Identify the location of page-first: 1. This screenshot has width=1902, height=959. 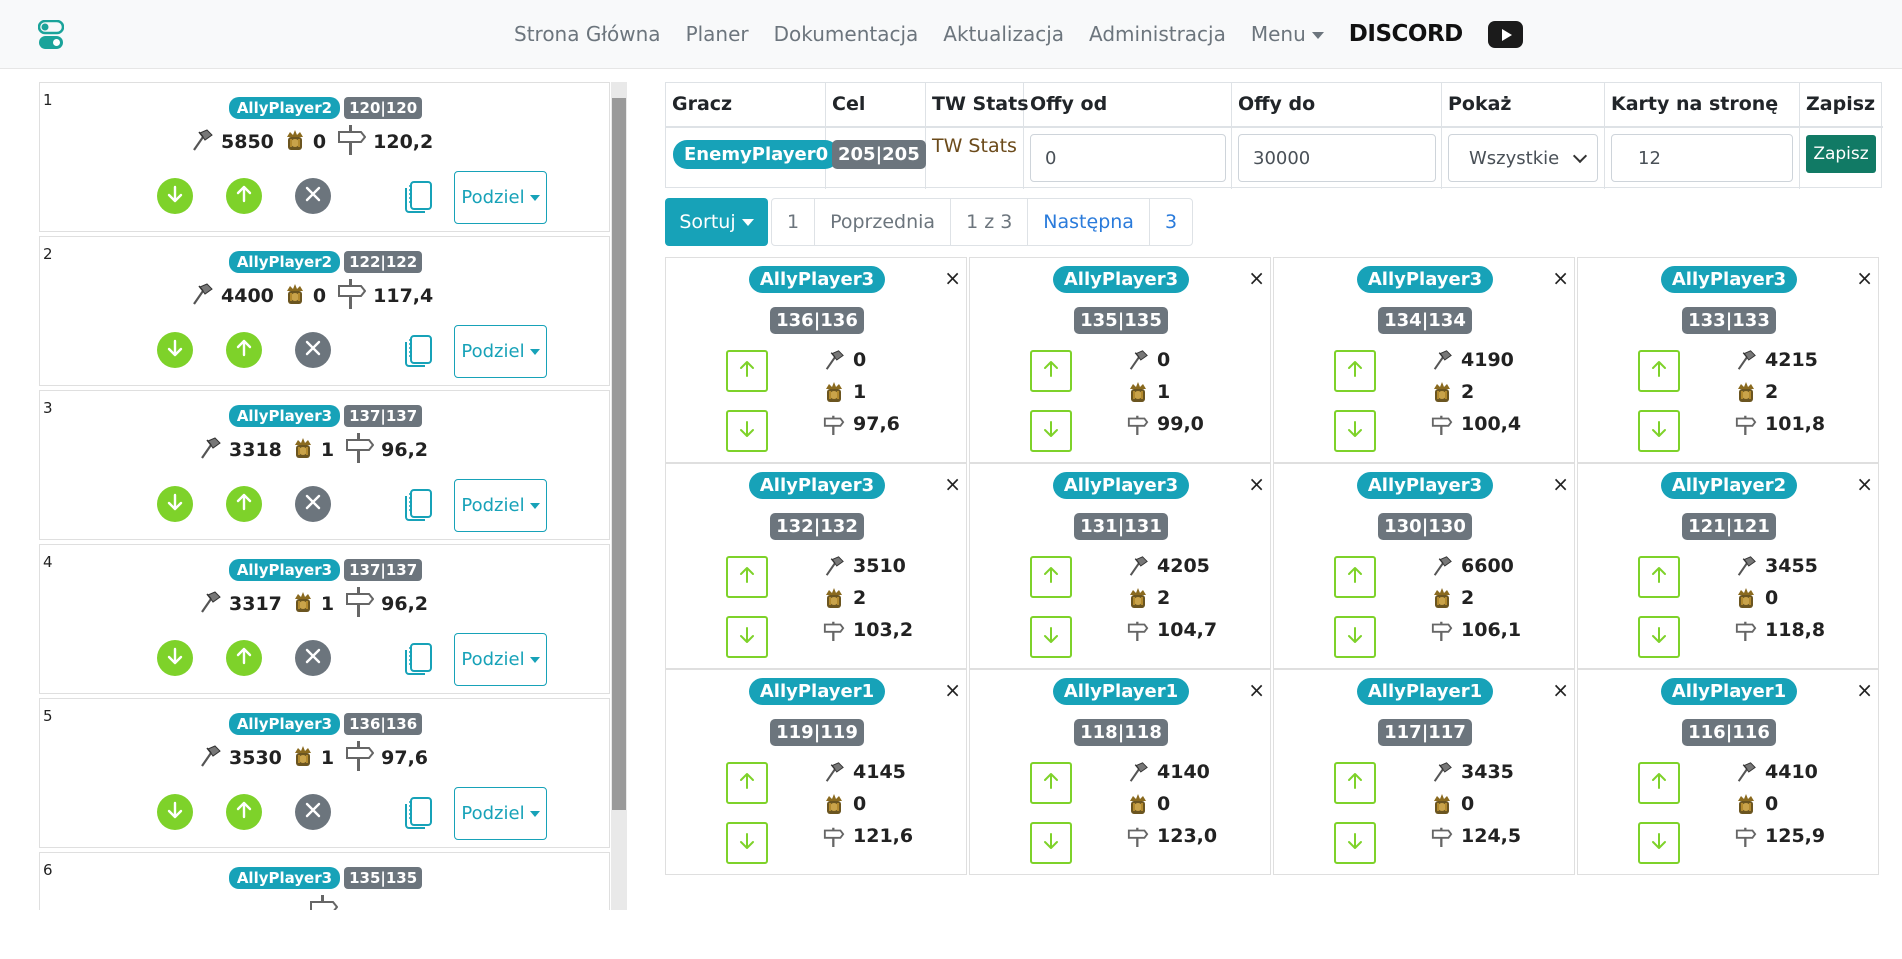
(794, 222).